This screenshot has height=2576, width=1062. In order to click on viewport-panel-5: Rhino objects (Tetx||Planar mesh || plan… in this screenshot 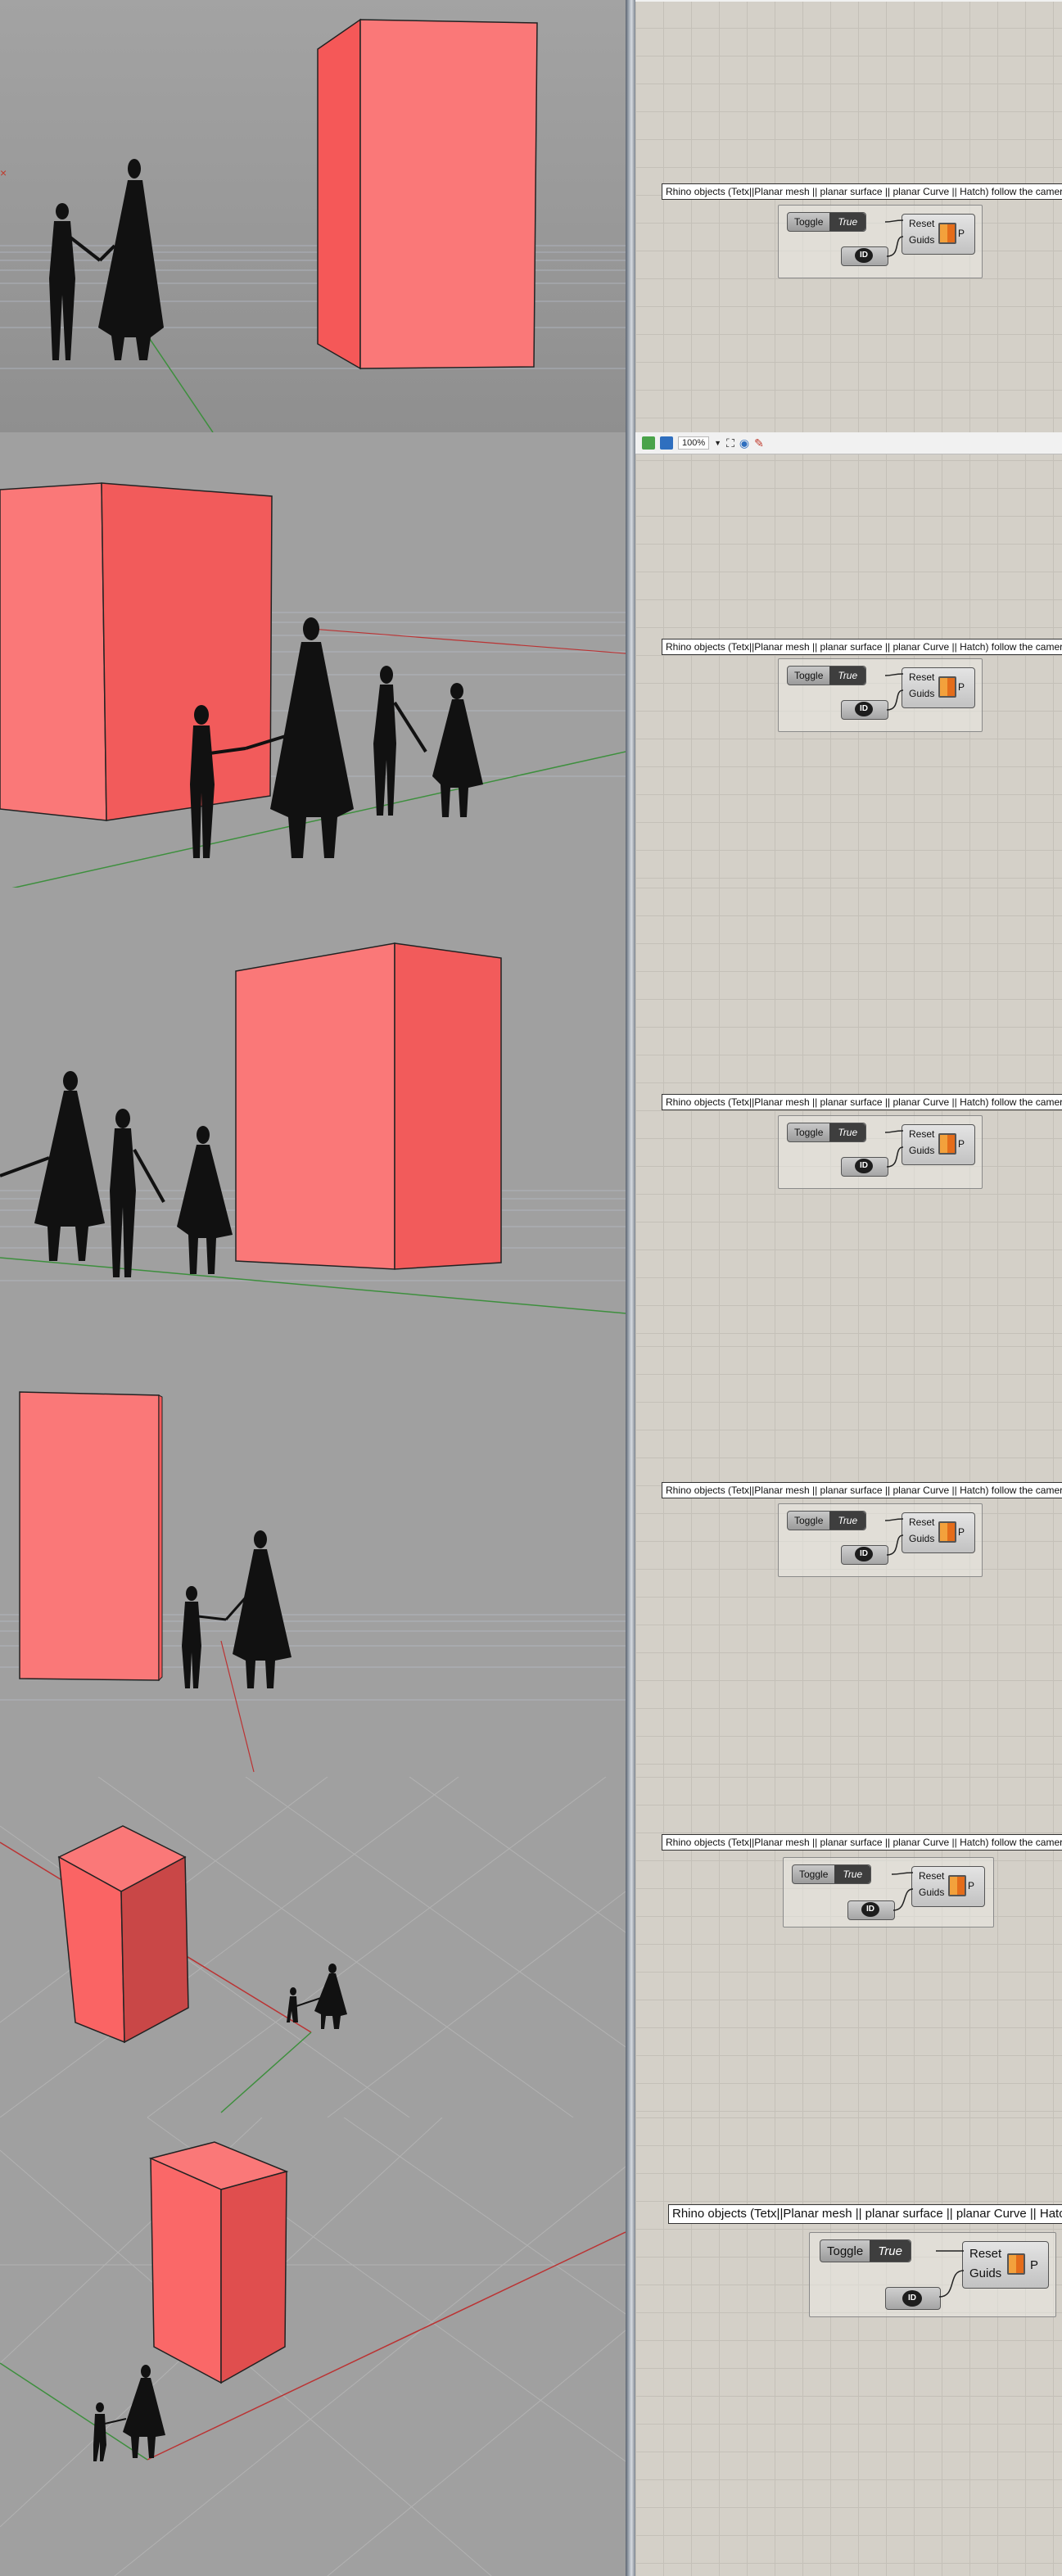, I will do `click(531, 1947)`.